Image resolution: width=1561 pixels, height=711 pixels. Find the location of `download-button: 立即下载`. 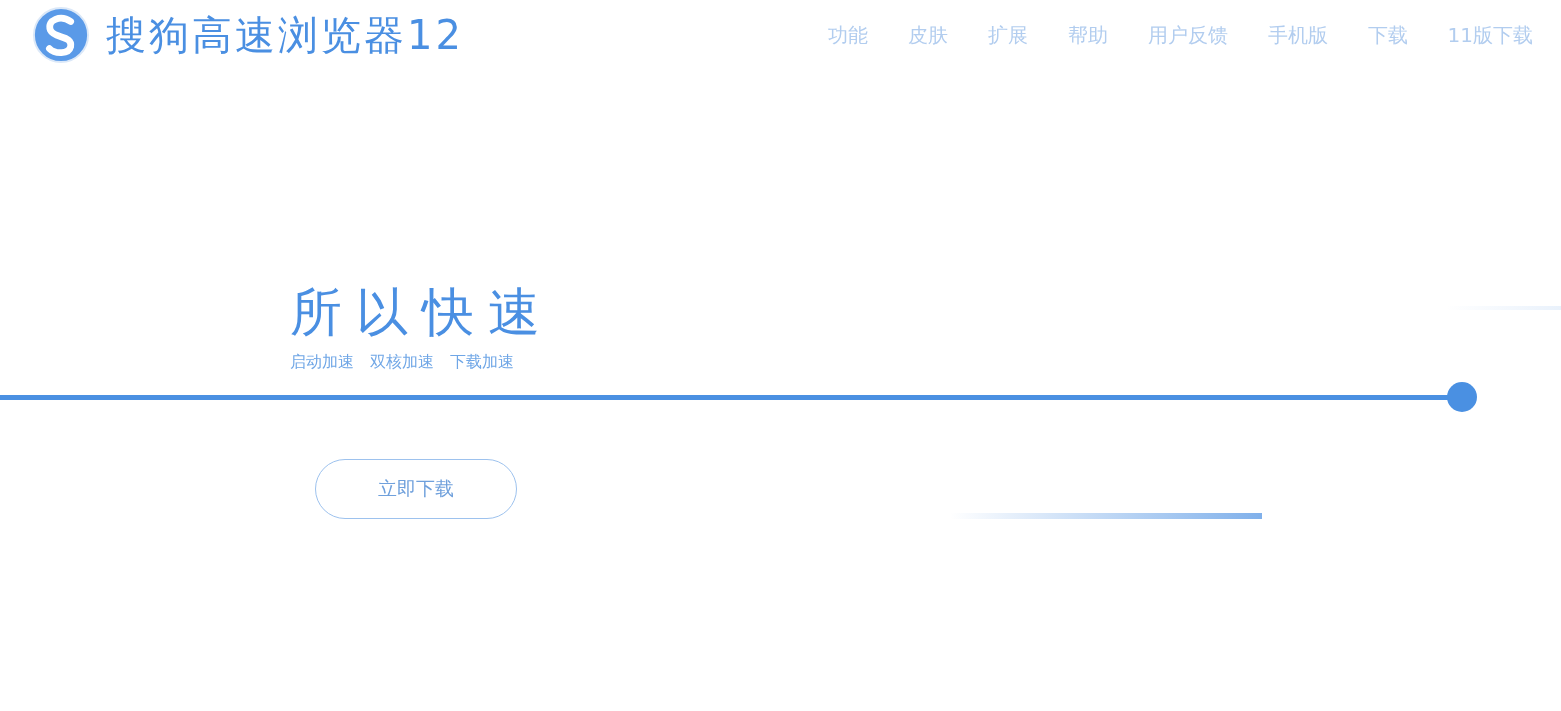

download-button: 立即下载 is located at coordinates (416, 489).